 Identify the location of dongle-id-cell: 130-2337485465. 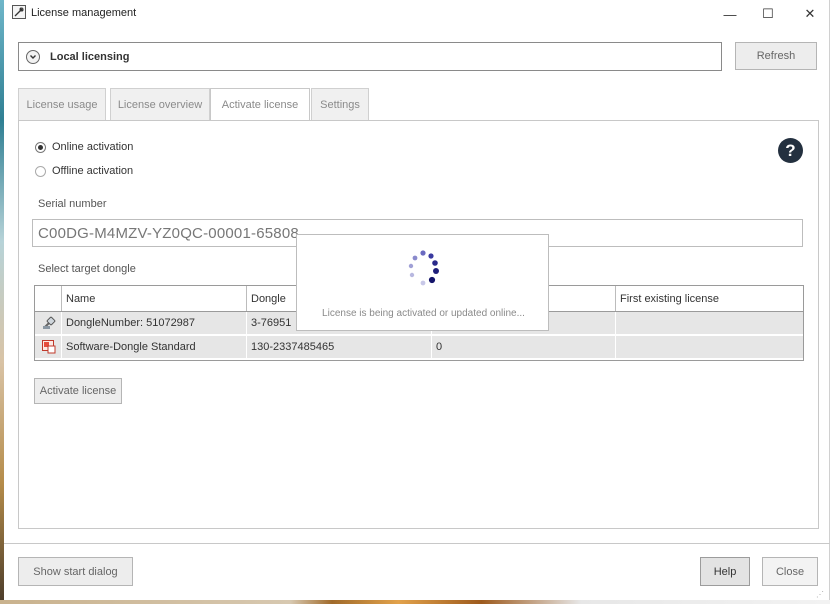
(338, 347).